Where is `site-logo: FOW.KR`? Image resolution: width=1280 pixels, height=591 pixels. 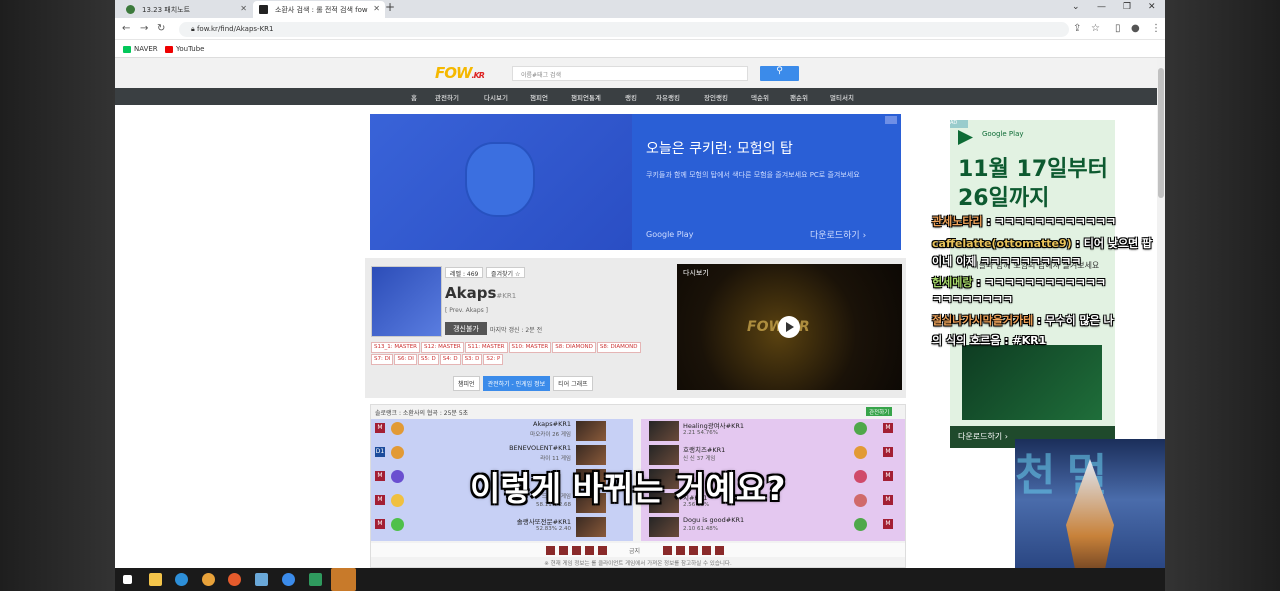
site-logo: FOW.KR is located at coordinates (460, 73).